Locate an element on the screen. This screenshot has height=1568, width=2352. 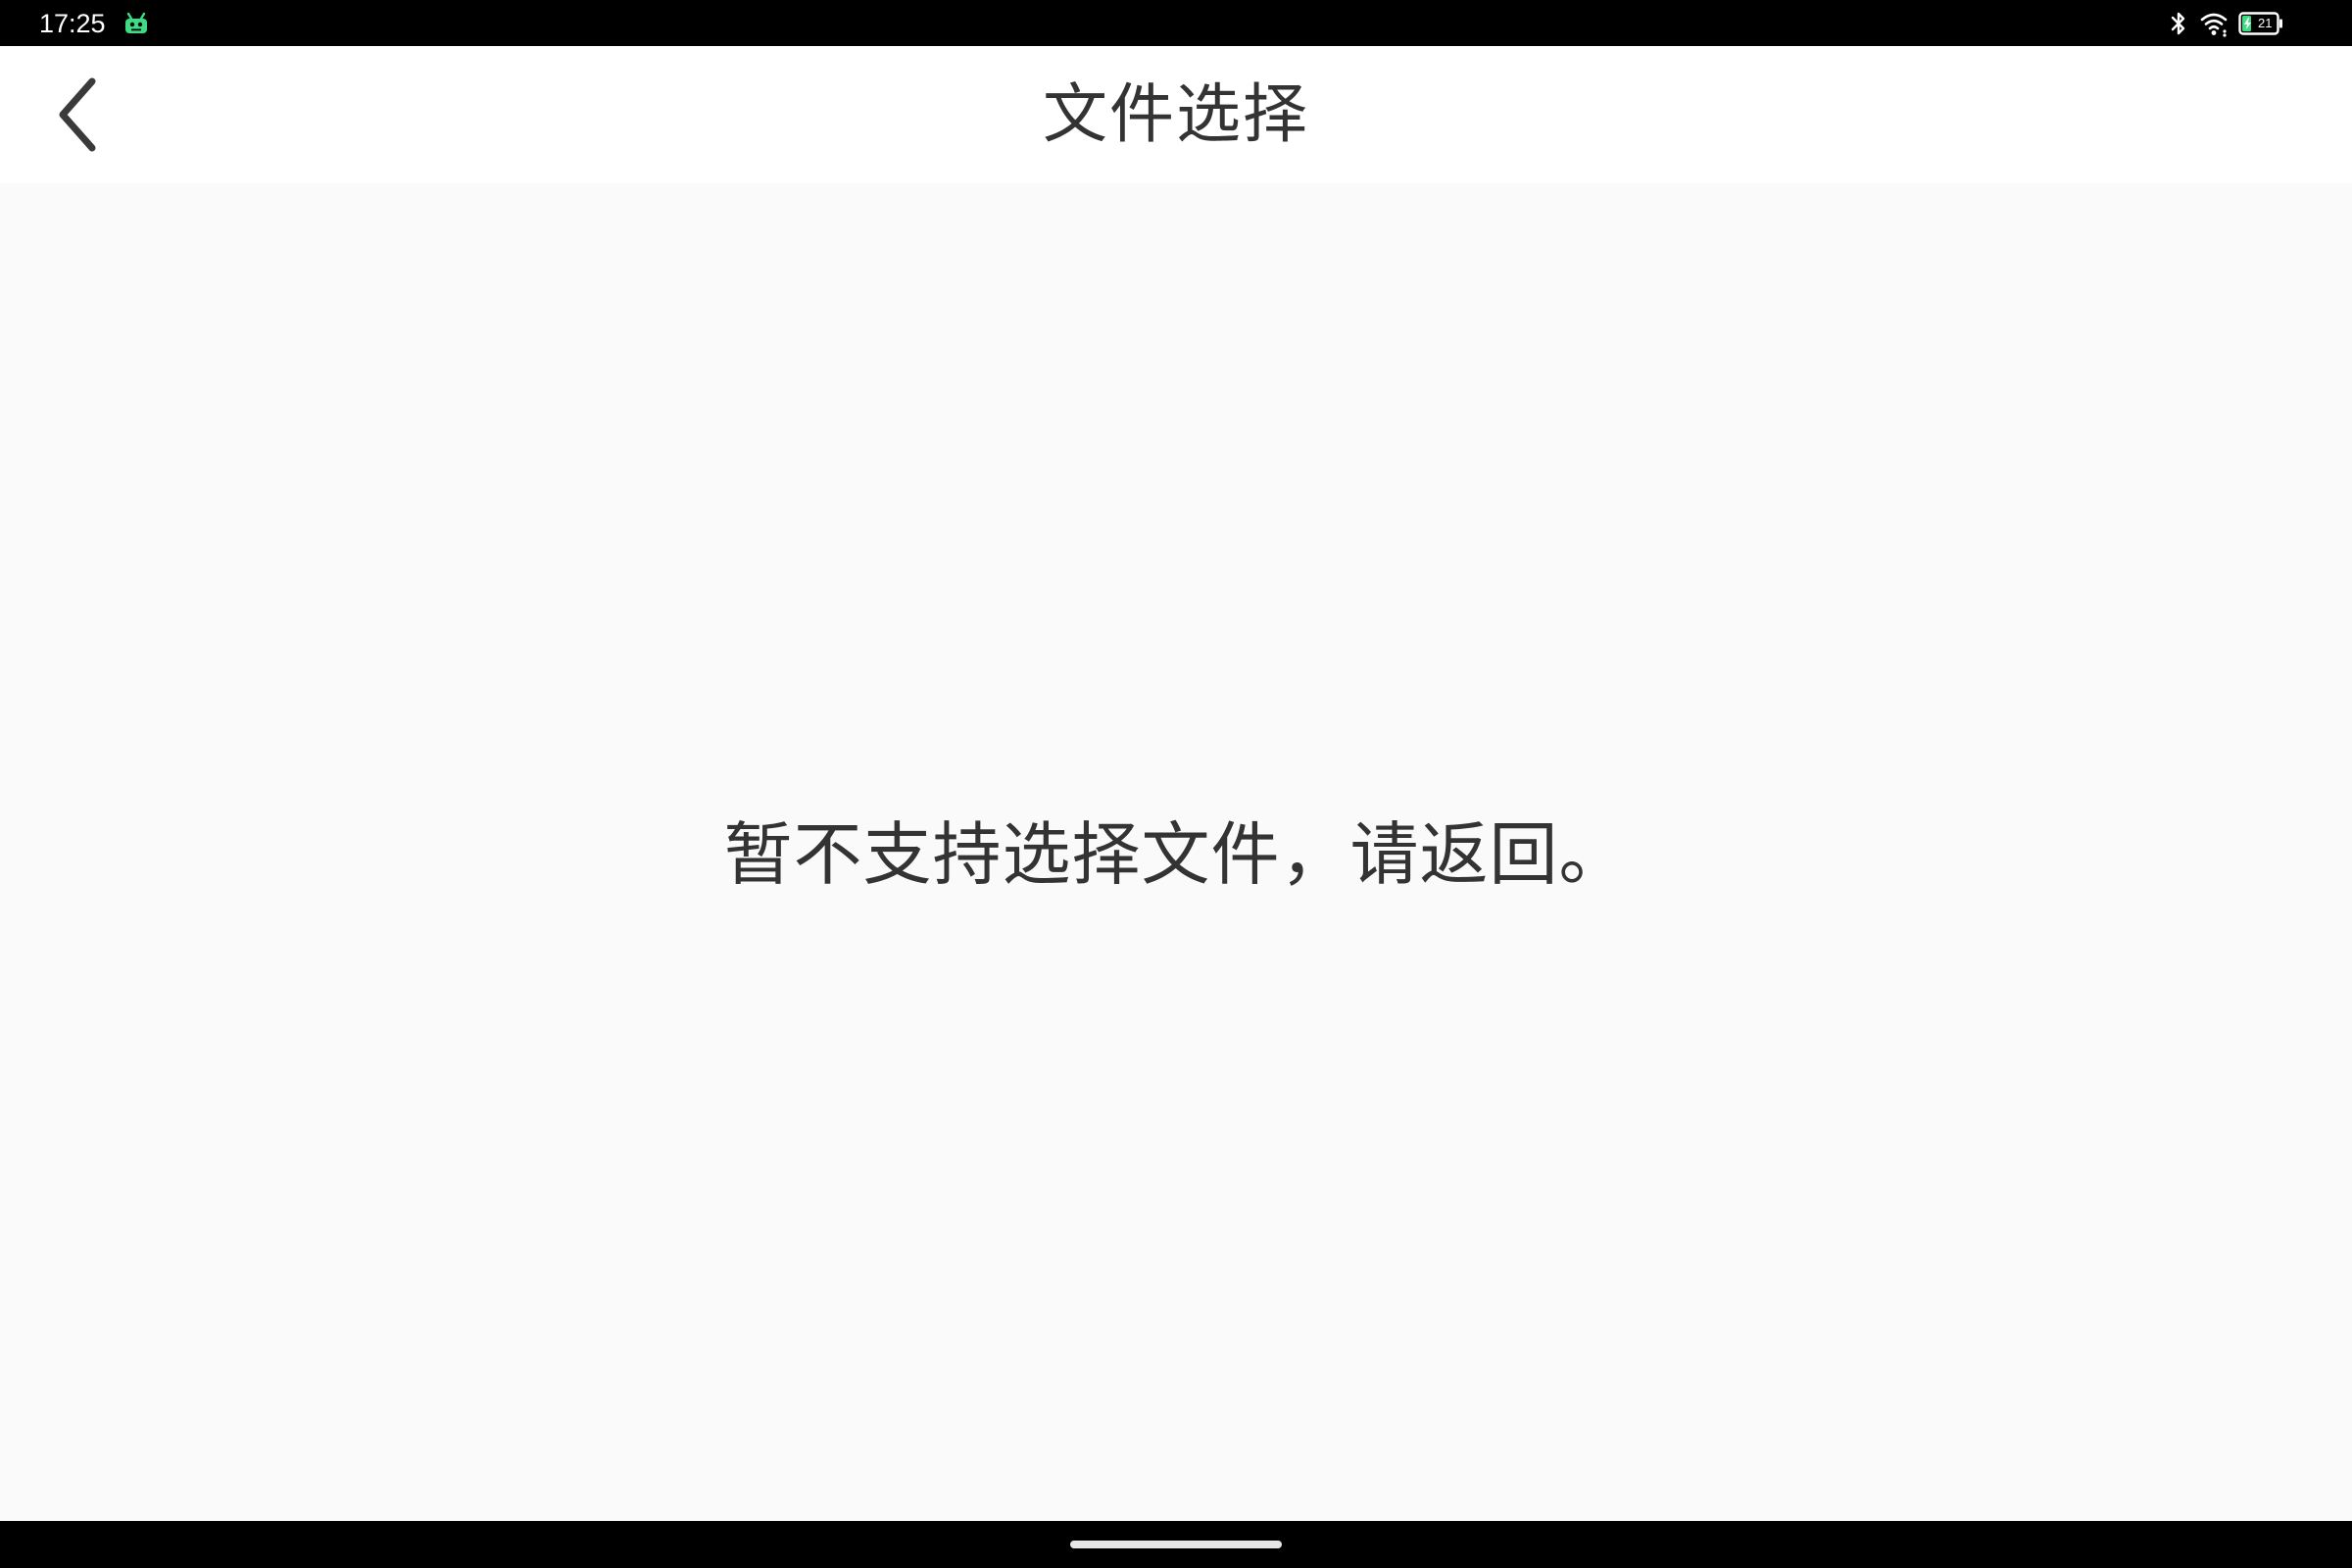
empty-state-message: 暂不支持选择文件，请返回。 is located at coordinates (1176, 854).